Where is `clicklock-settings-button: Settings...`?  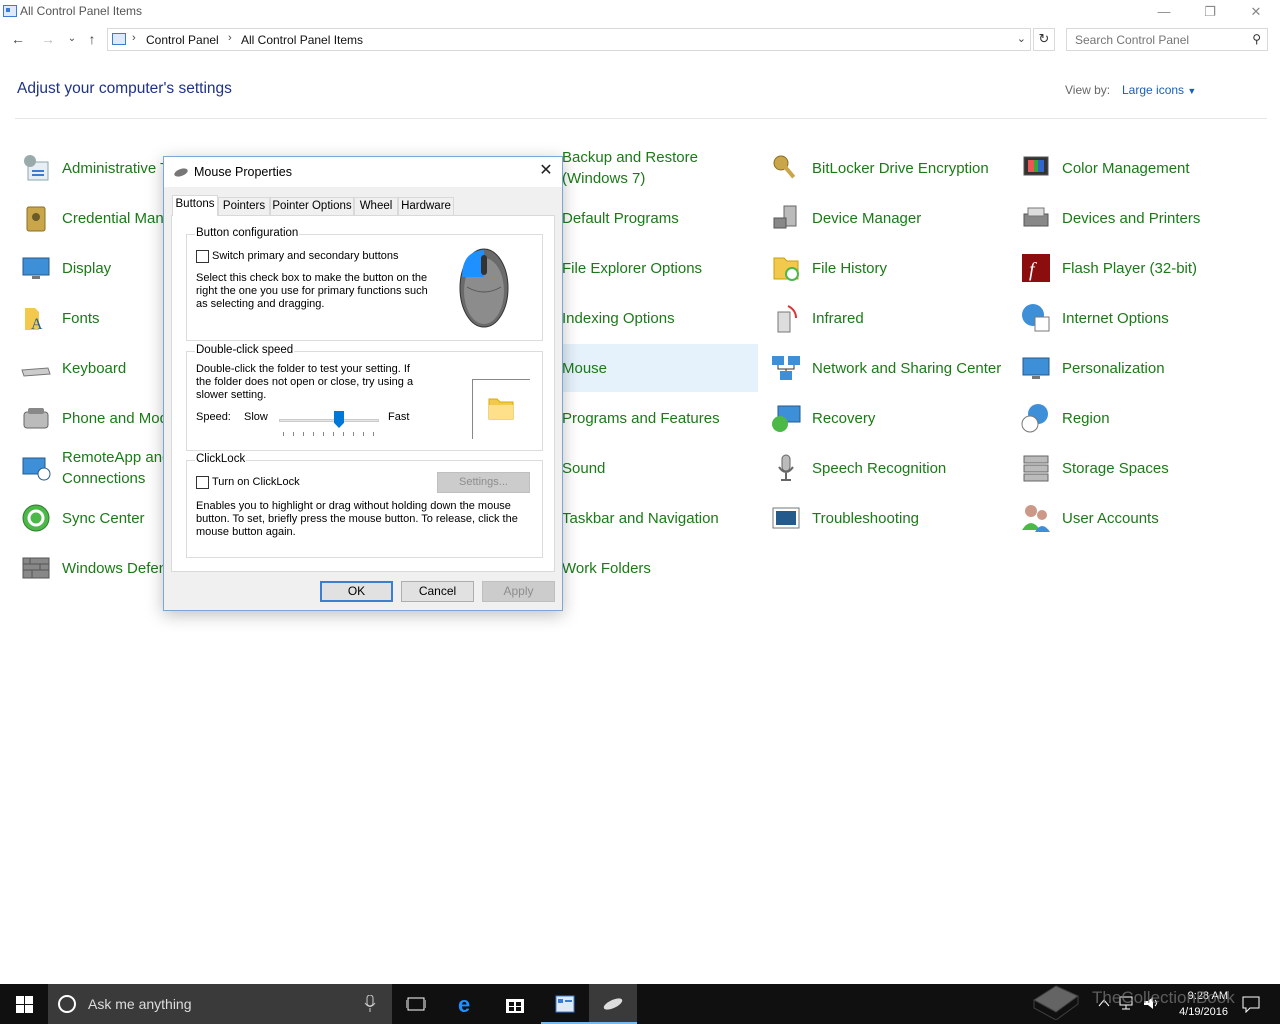 clicklock-settings-button: Settings... is located at coordinates (483, 482).